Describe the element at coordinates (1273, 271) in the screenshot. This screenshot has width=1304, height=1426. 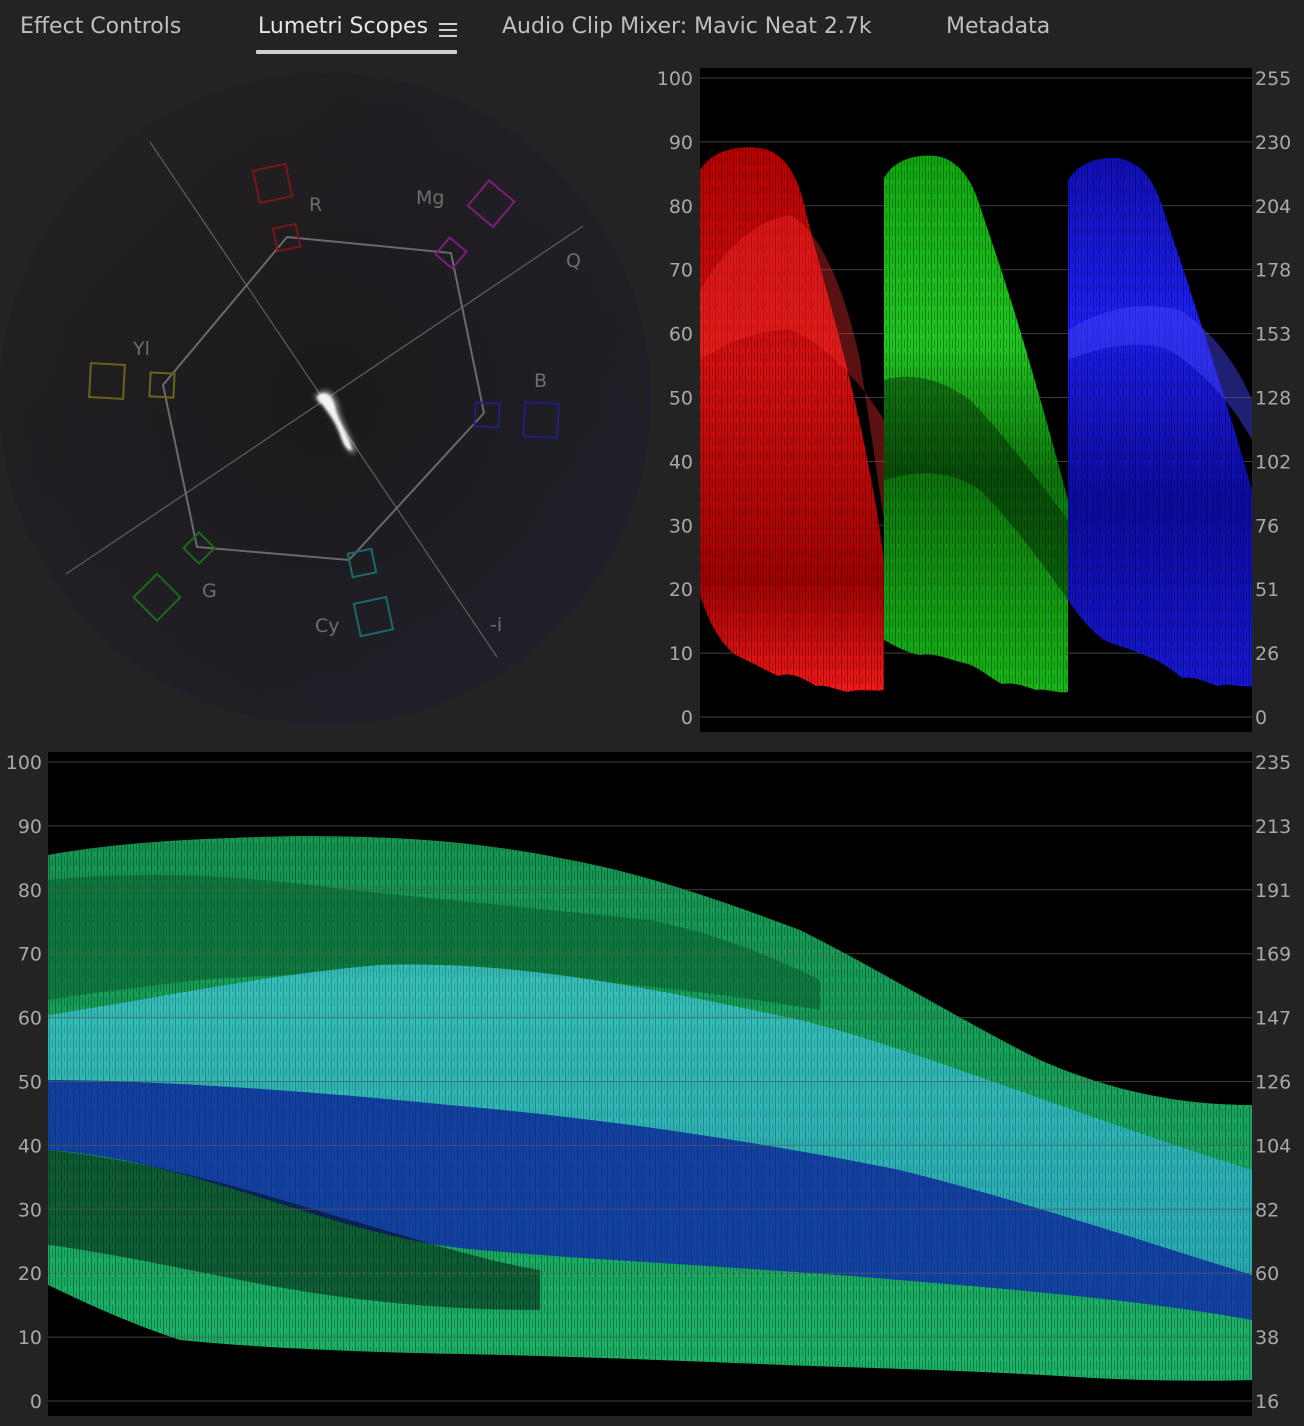
I see `rgb-parade-right-tick-label: 178` at that location.